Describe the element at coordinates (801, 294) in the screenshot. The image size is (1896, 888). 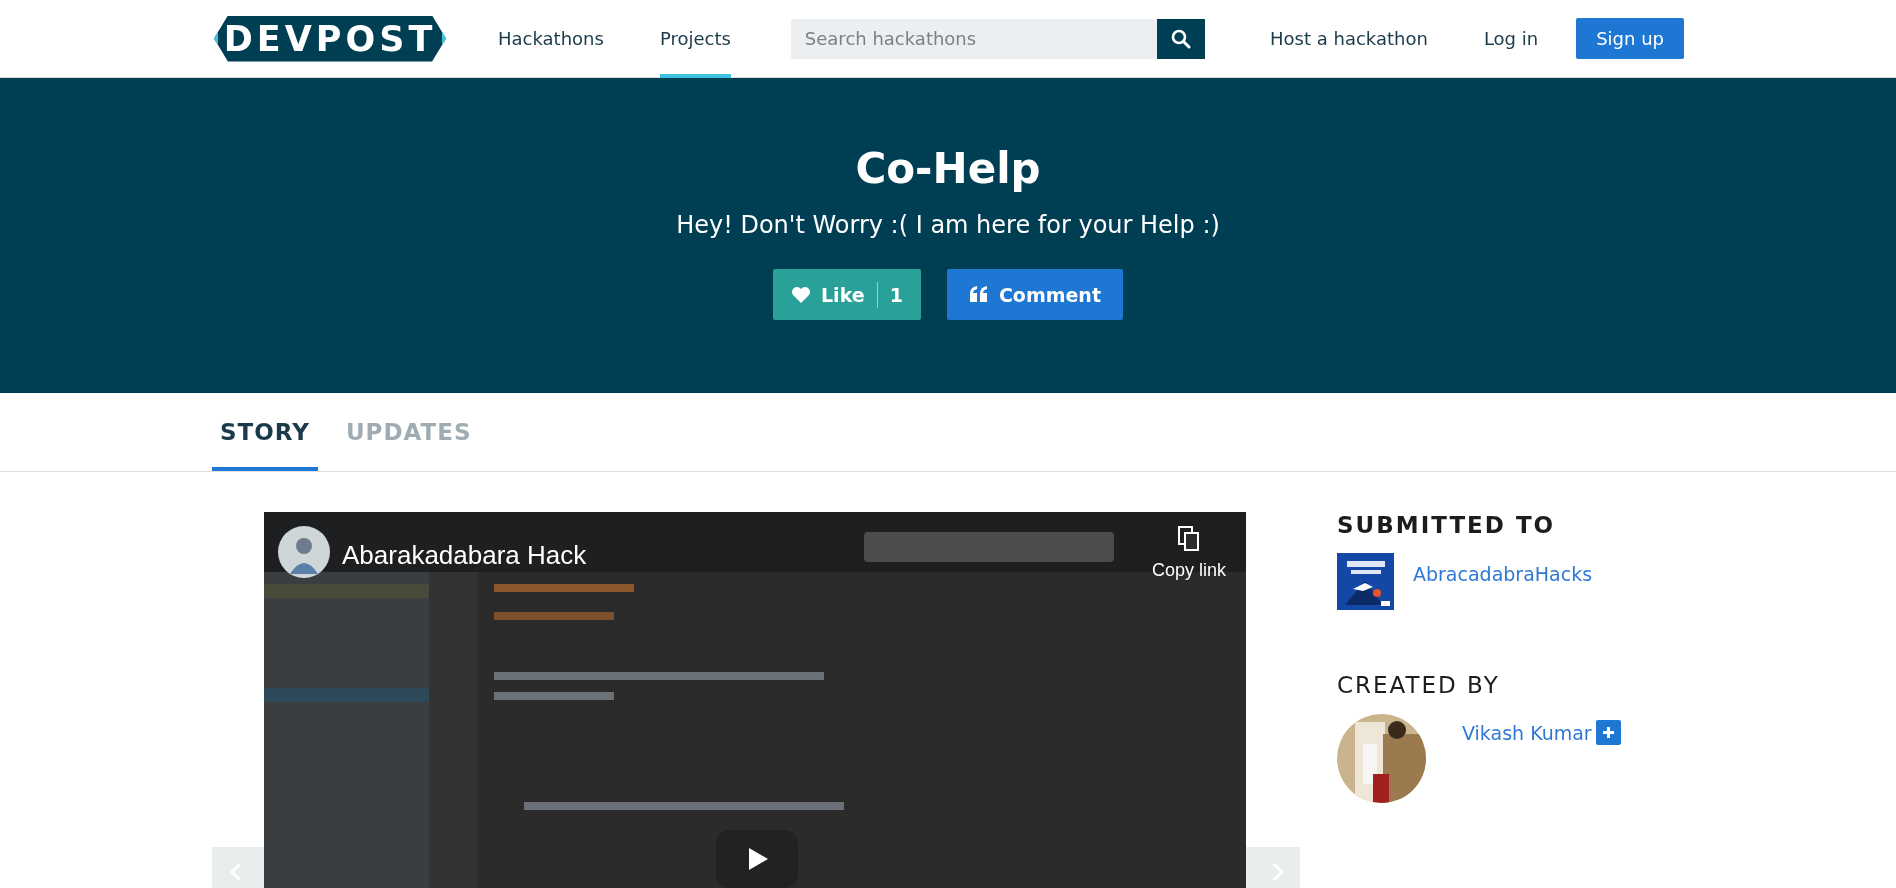
I see `heart-icon` at that location.